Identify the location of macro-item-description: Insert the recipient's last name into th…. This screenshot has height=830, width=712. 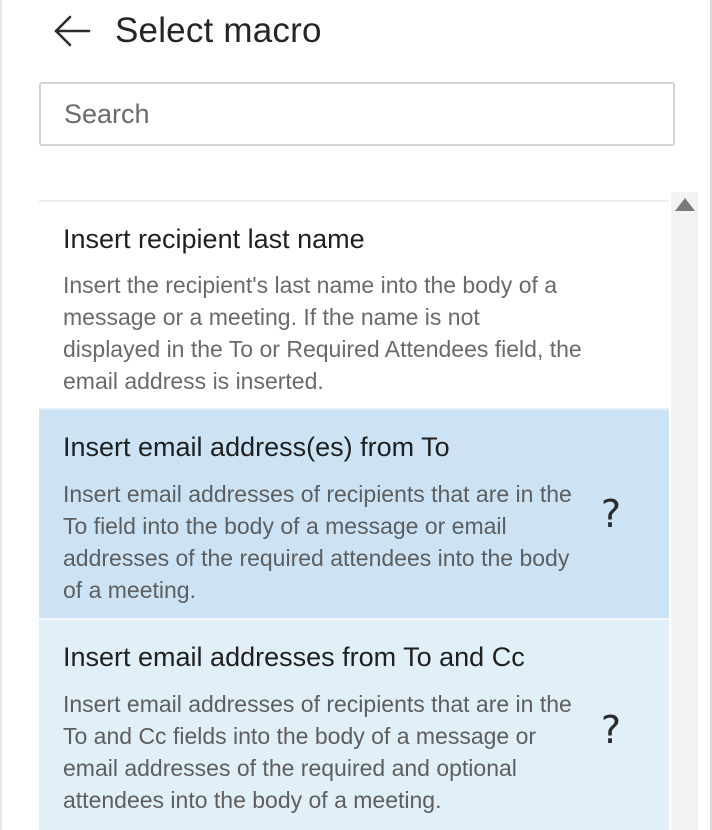
(322, 333).